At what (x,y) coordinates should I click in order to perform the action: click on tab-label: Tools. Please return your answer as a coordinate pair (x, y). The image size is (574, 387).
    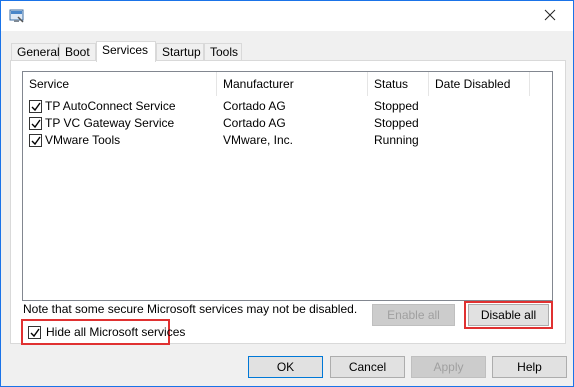
    Looking at the image, I should click on (224, 52).